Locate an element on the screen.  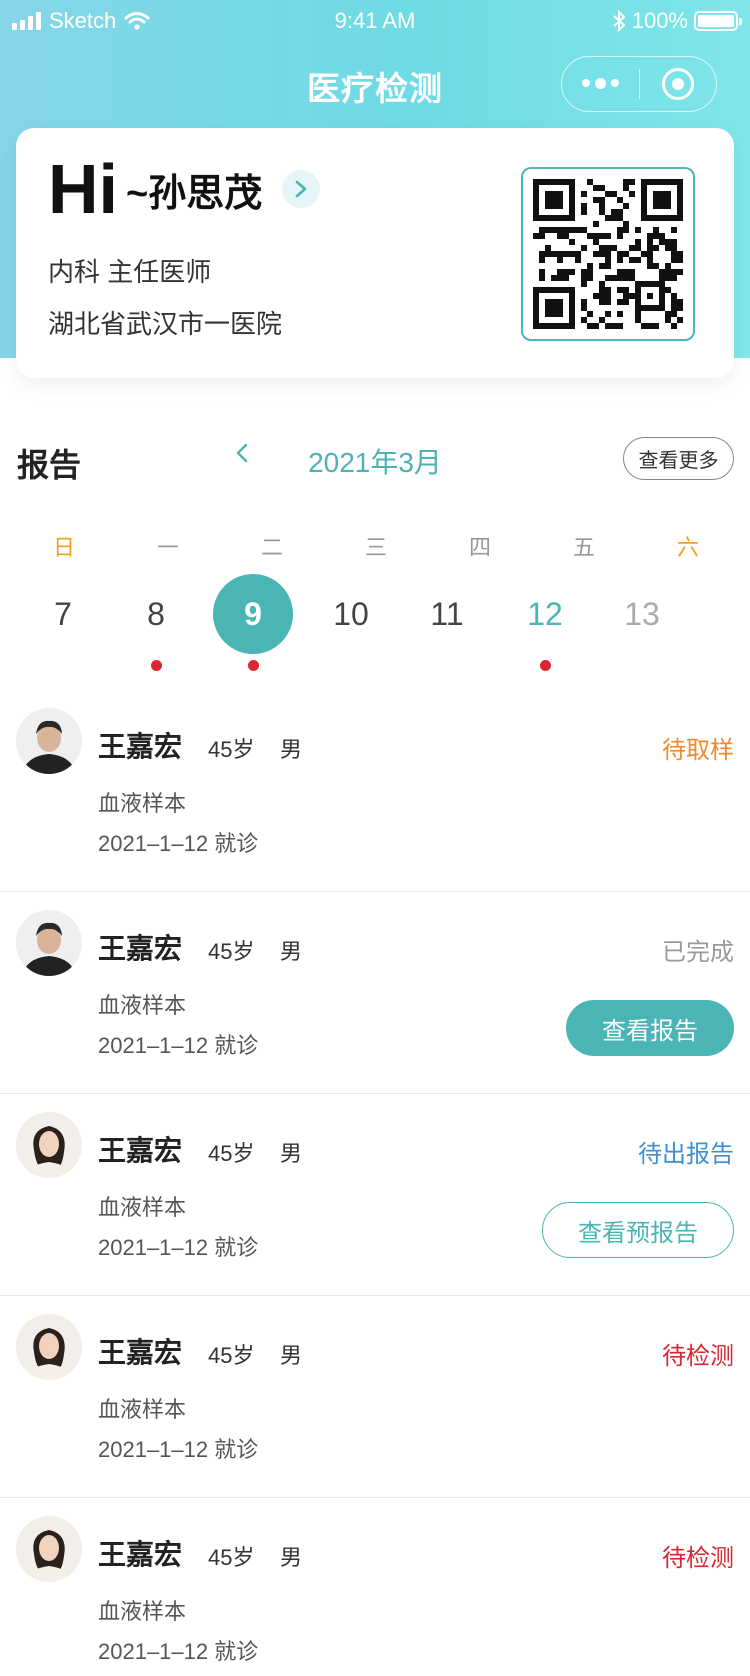
calendar-date-label: 11 is located at coordinates (447, 614).